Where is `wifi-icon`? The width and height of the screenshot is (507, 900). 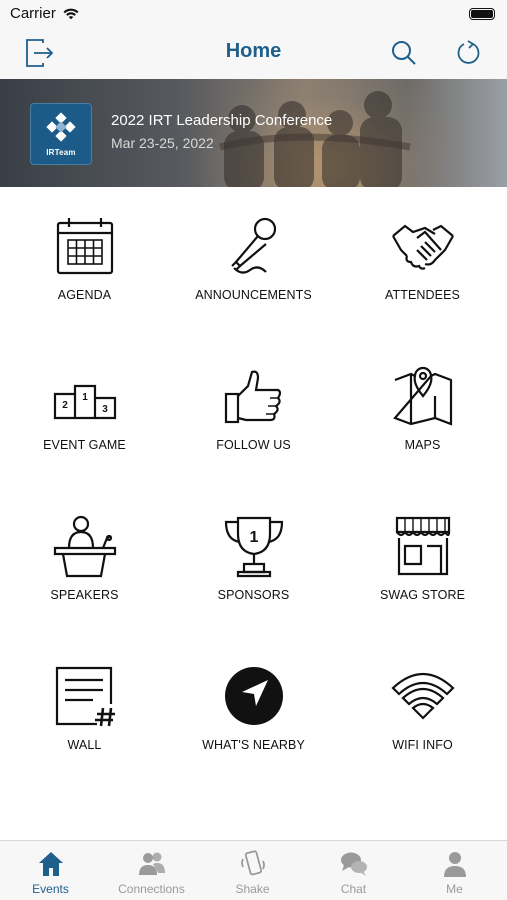 wifi-icon is located at coordinates (422, 696).